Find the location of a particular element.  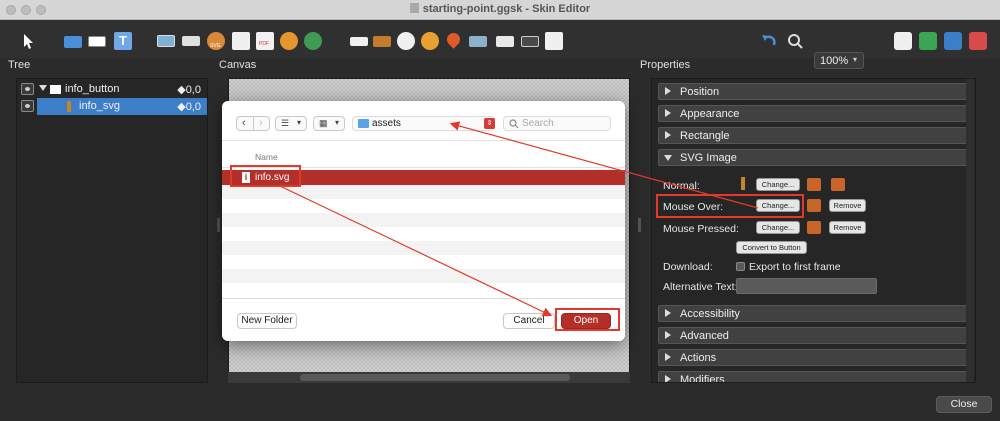

tree-item-label: info_svg is located at coordinates (99, 106).